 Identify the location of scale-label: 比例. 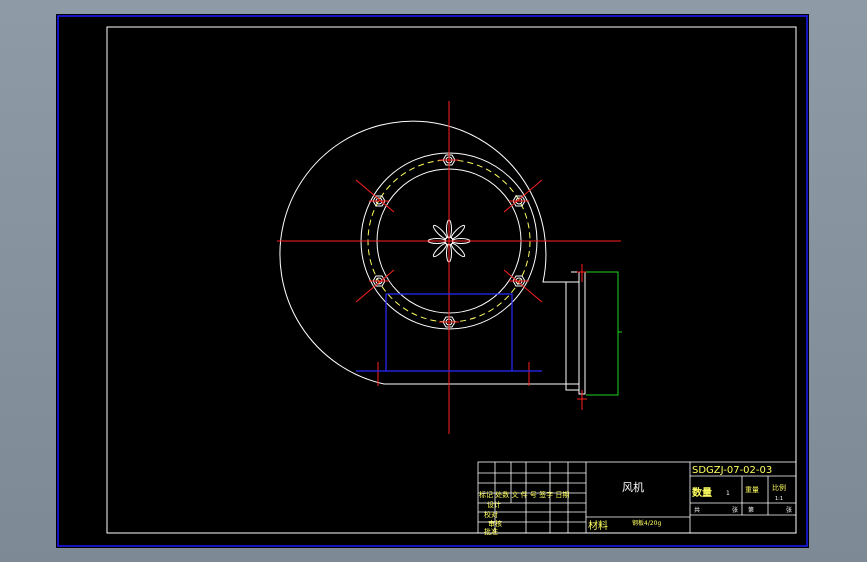
(779, 487).